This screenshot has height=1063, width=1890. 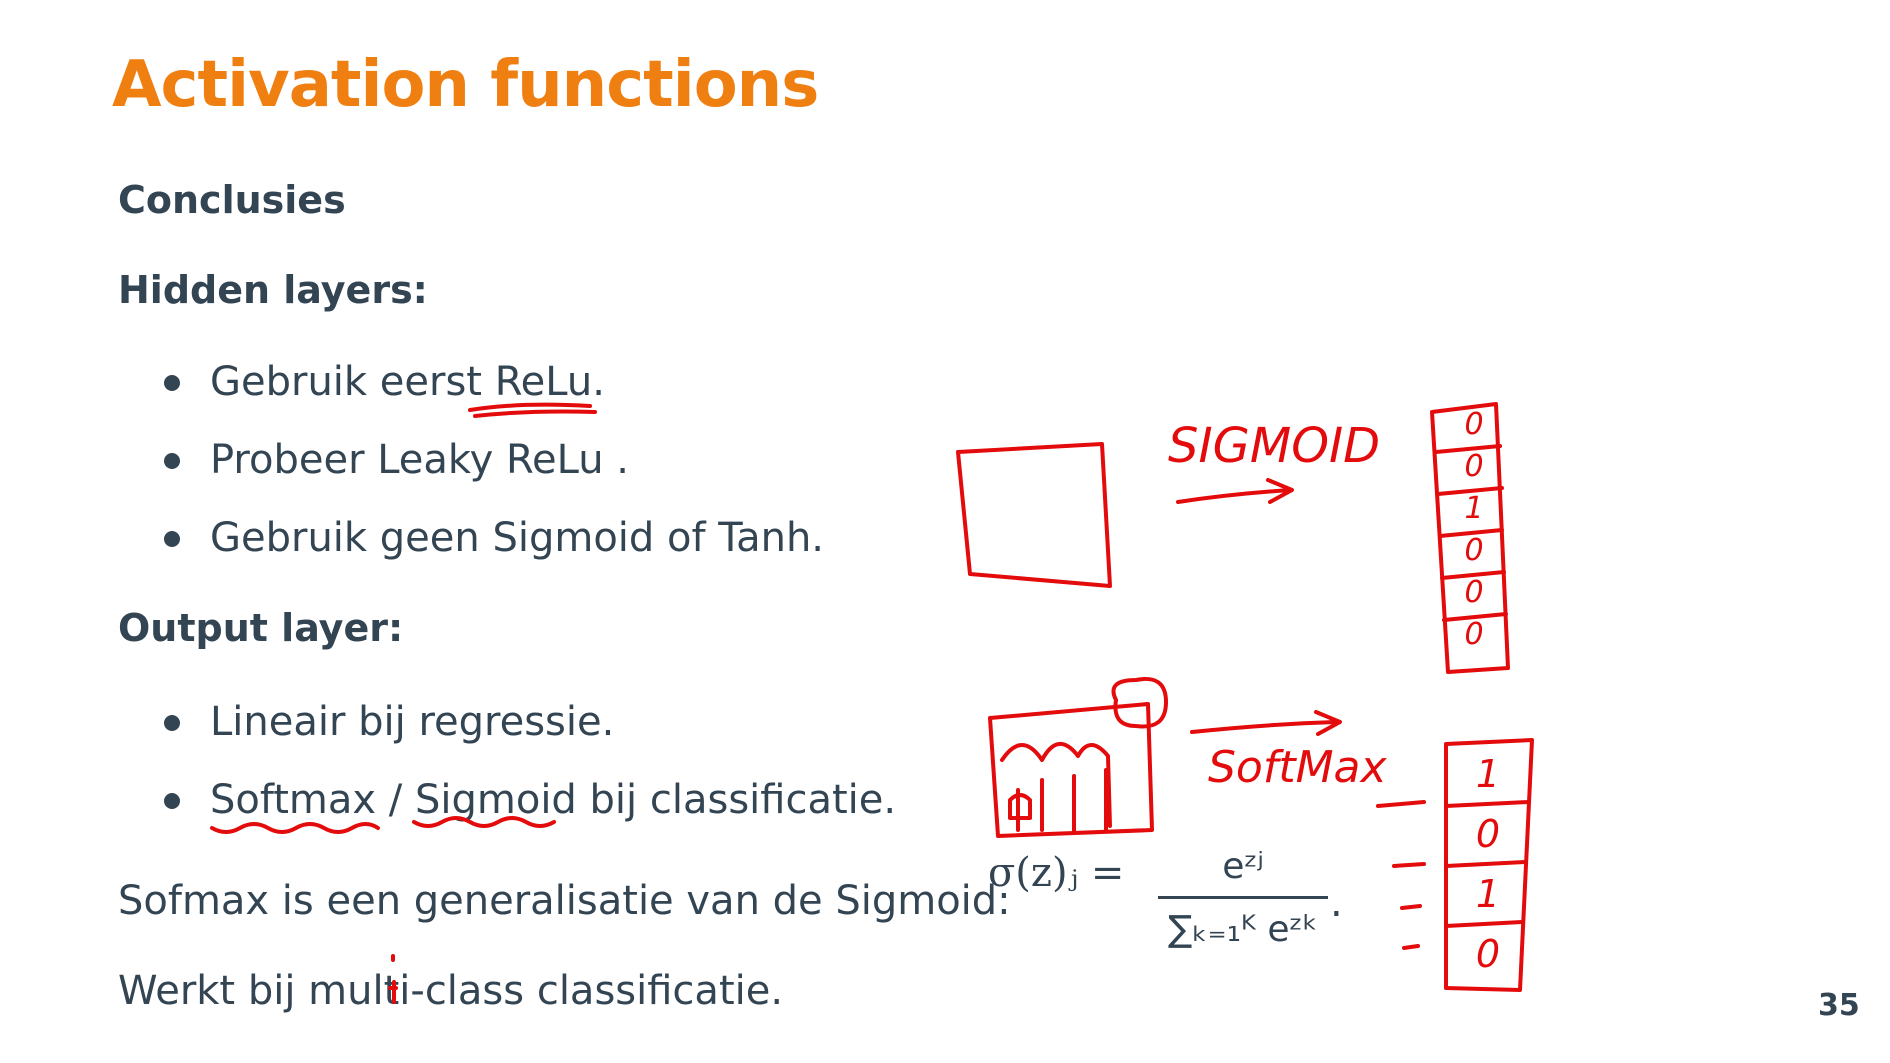 What do you see at coordinates (528, 800) in the screenshot?
I see `list-item: Softmax / Sigmoid bij classificatie.` at bounding box center [528, 800].